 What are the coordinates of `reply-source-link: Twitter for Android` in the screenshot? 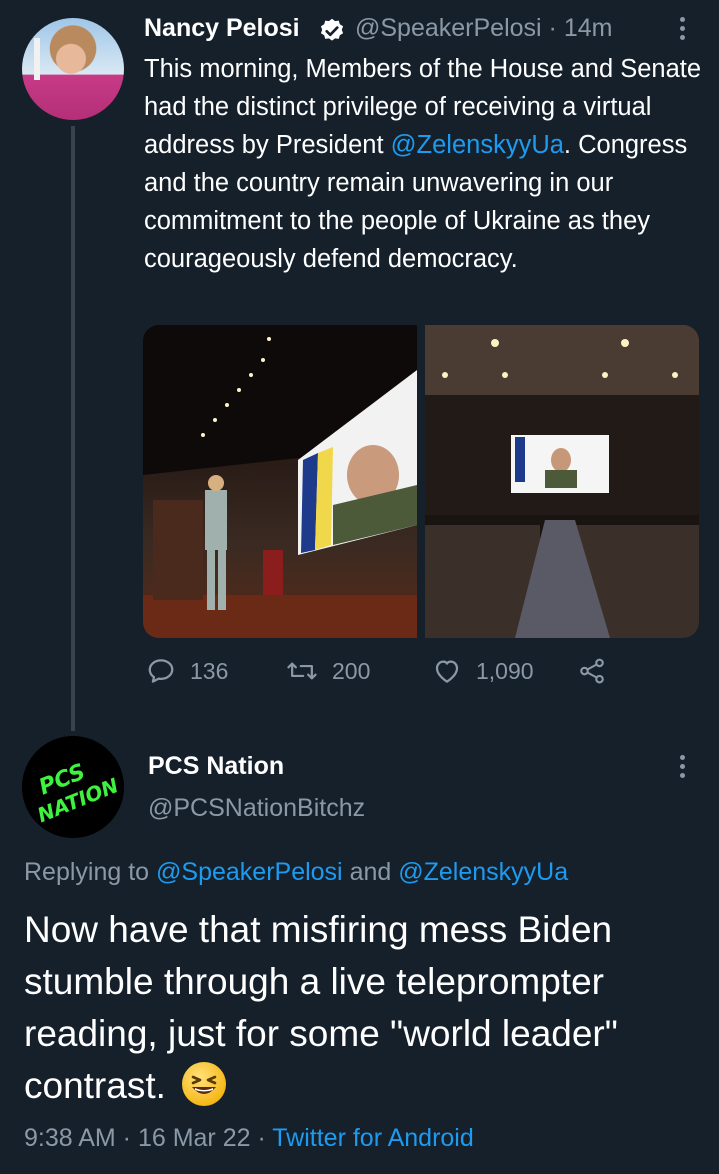 It's located at (372, 1138).